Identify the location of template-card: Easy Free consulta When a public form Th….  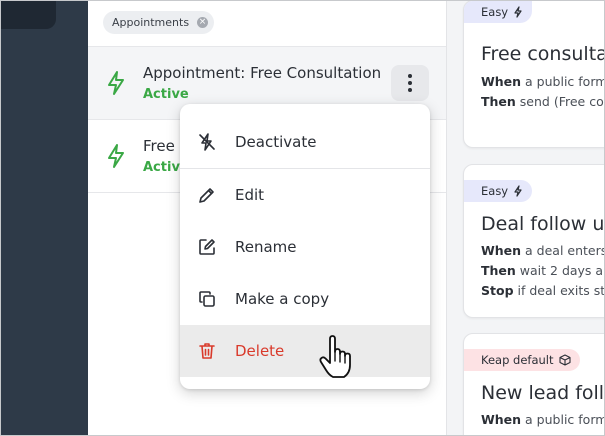
(534, 74).